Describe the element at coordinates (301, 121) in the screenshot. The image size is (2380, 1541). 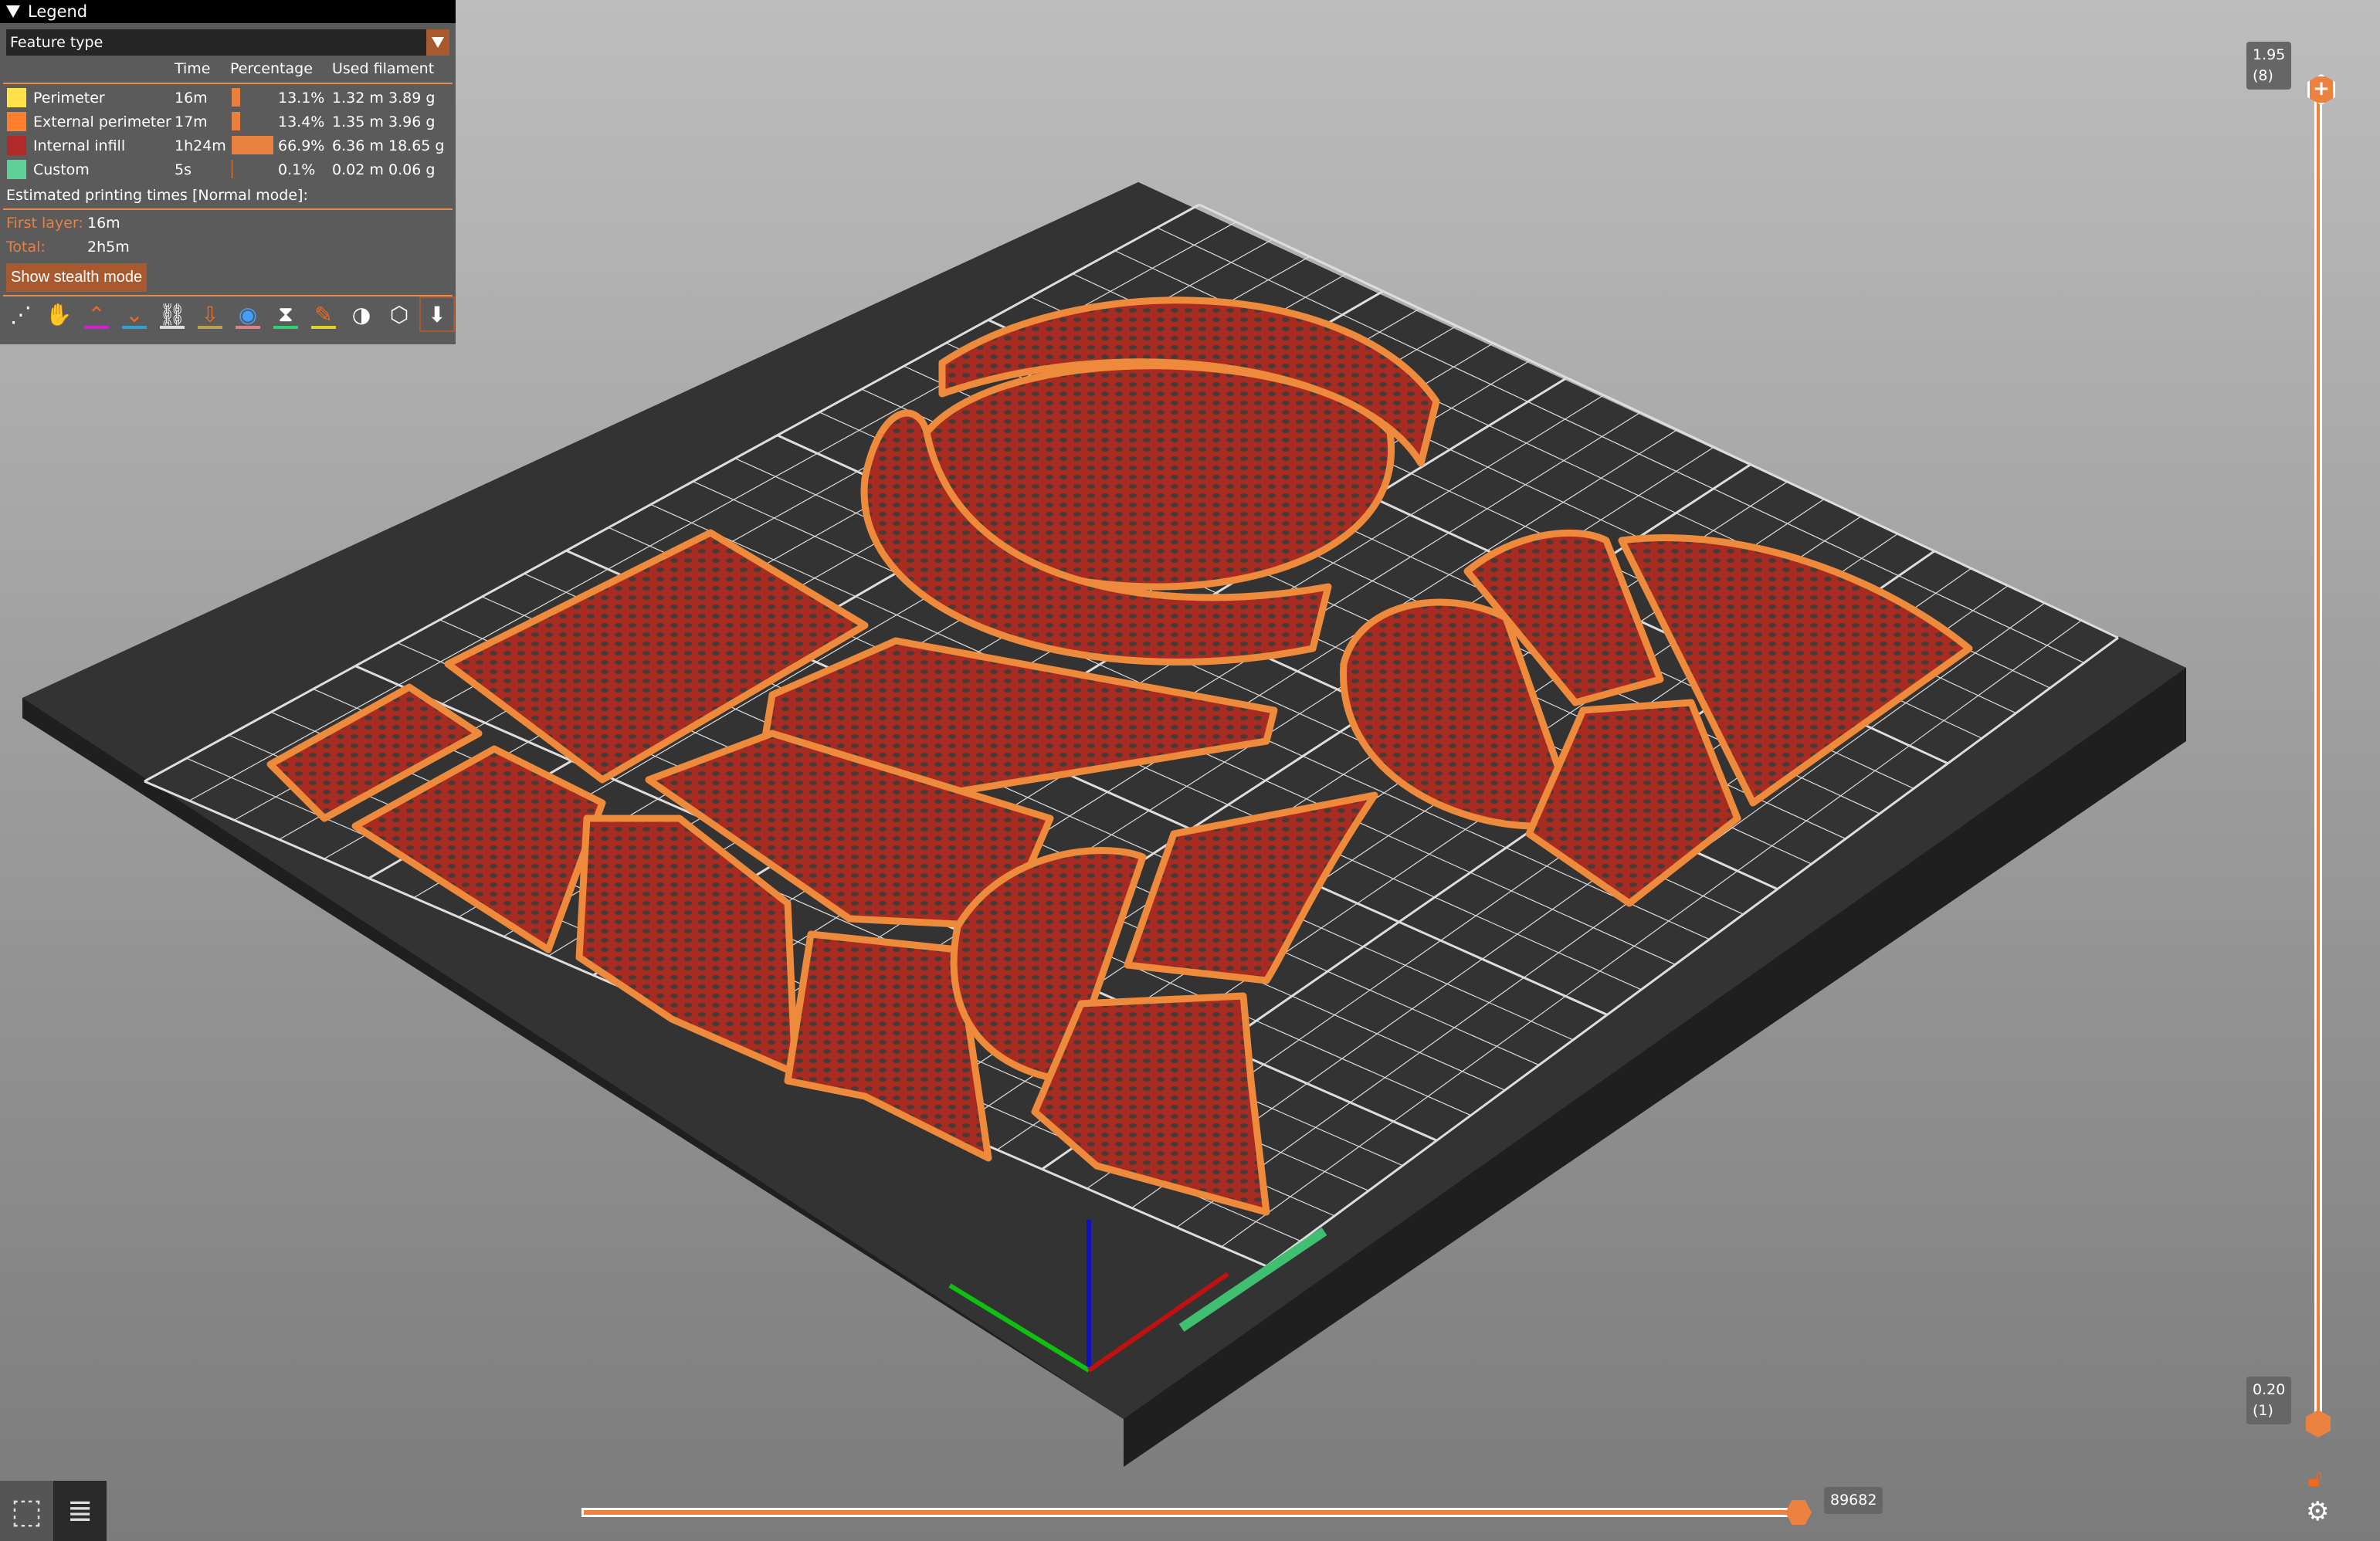
I see `feature-percentage: 13.4%` at that location.